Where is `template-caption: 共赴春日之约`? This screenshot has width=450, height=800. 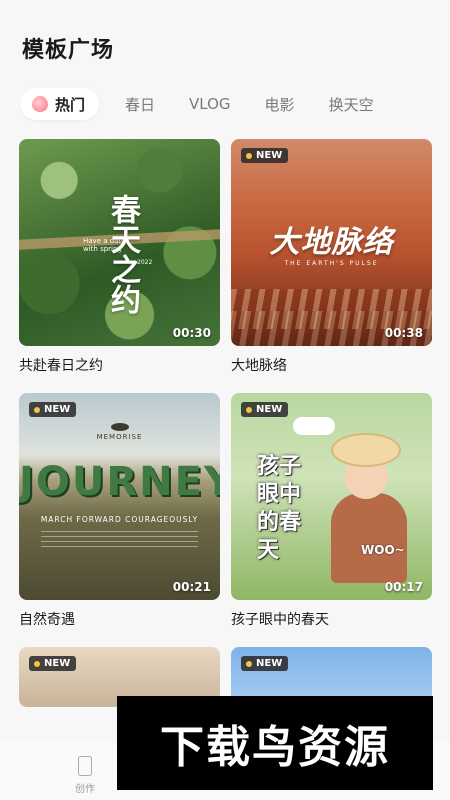
template-caption: 共赴春日之约 is located at coordinates (61, 366).